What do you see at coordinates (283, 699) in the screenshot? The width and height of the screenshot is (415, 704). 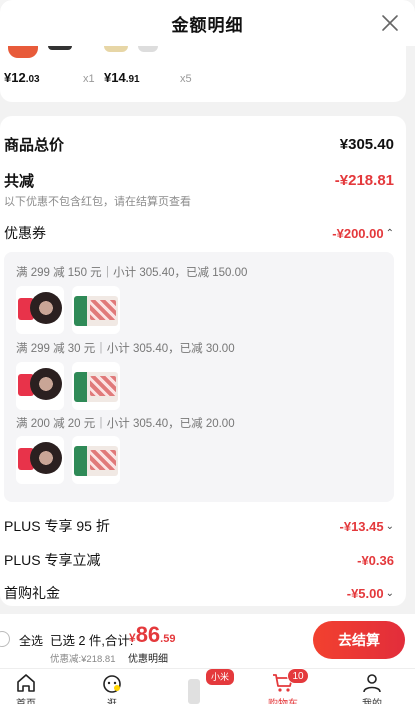 I see `tab-label: 购物车` at bounding box center [283, 699].